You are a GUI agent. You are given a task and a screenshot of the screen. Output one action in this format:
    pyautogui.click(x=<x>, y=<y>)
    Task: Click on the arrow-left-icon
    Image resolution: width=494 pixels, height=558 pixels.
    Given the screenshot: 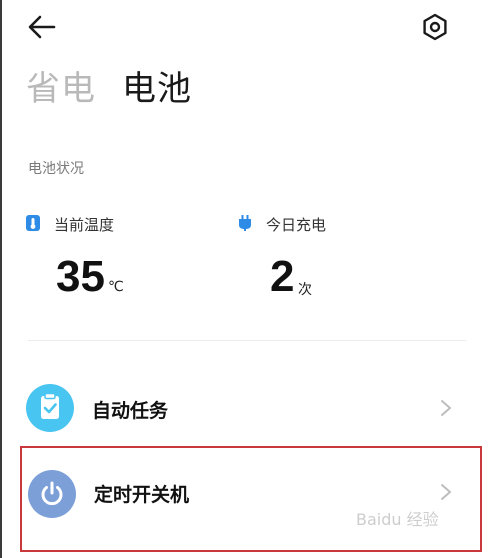 What is the action you would take?
    pyautogui.click(x=42, y=27)
    